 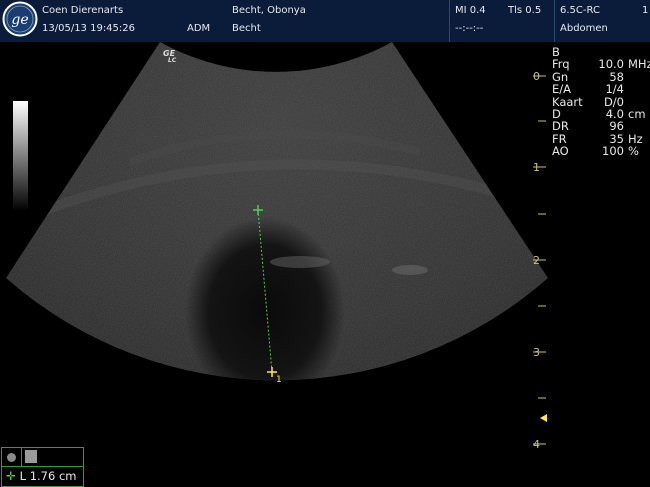 What do you see at coordinates (536, 76) in the screenshot?
I see `depth-label-0: 0` at bounding box center [536, 76].